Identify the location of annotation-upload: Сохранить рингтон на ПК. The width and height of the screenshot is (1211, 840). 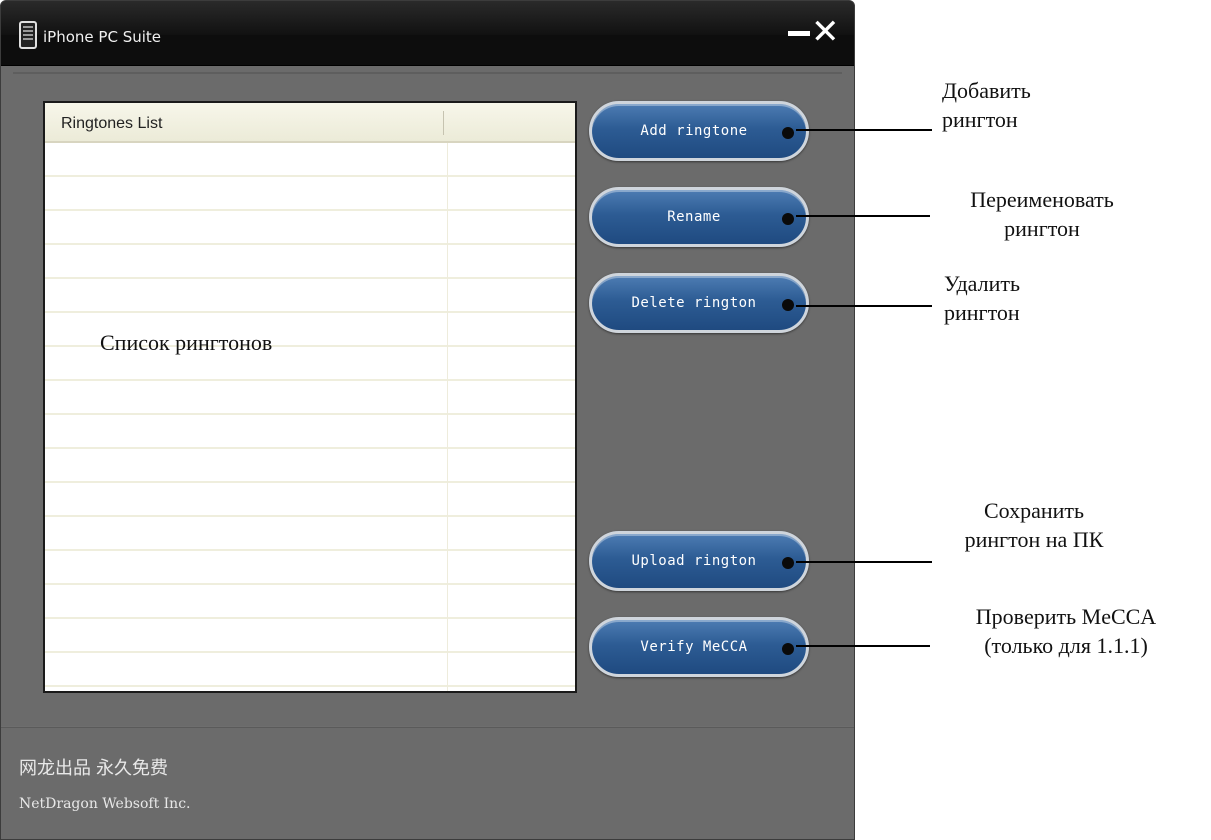
(1034, 525).